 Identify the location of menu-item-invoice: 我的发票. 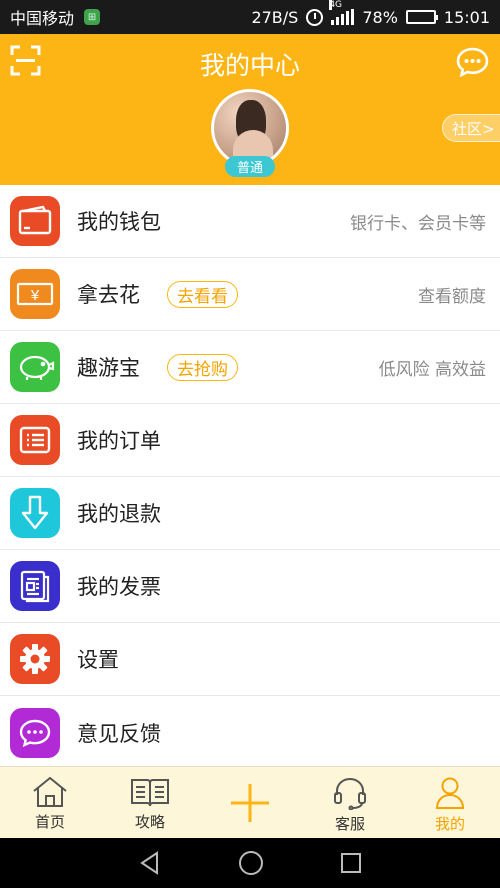
(250, 586).